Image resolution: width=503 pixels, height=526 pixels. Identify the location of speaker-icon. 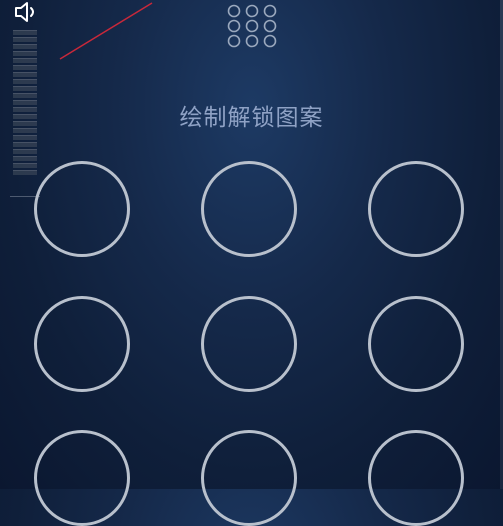
(26, 12).